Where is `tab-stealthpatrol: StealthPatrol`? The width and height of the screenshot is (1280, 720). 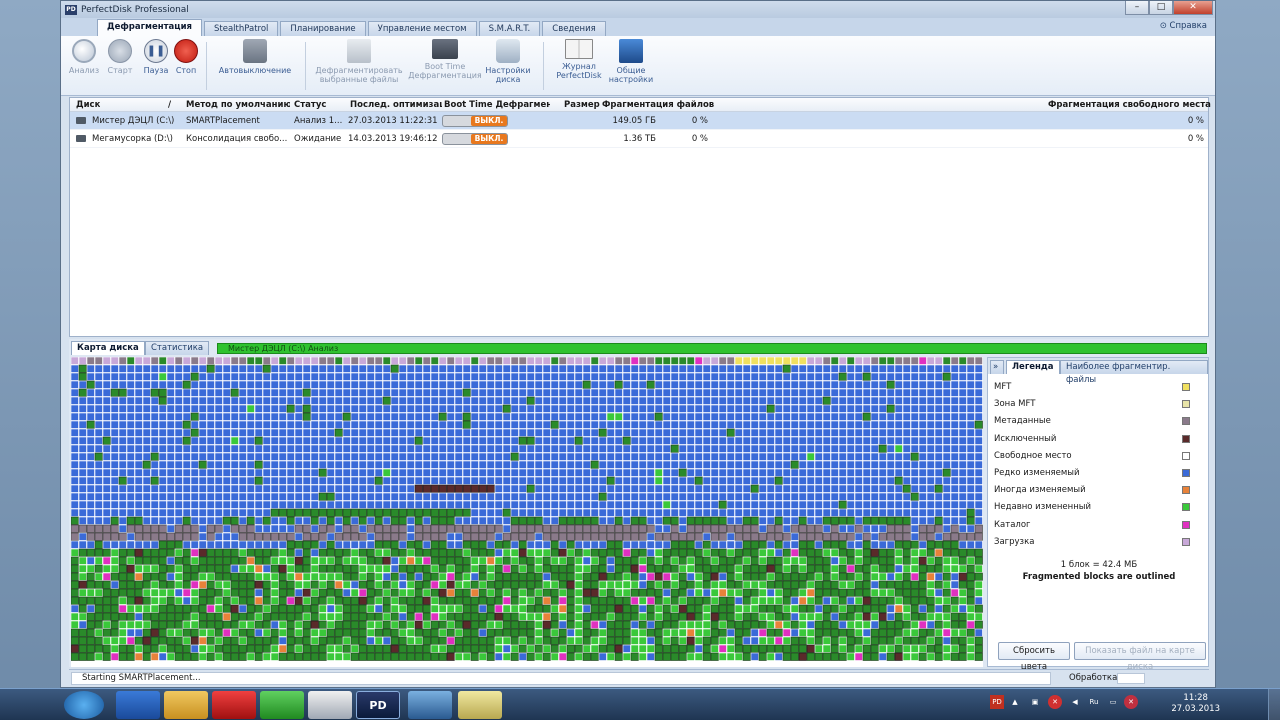 tab-stealthpatrol: StealthPatrol is located at coordinates (241, 28).